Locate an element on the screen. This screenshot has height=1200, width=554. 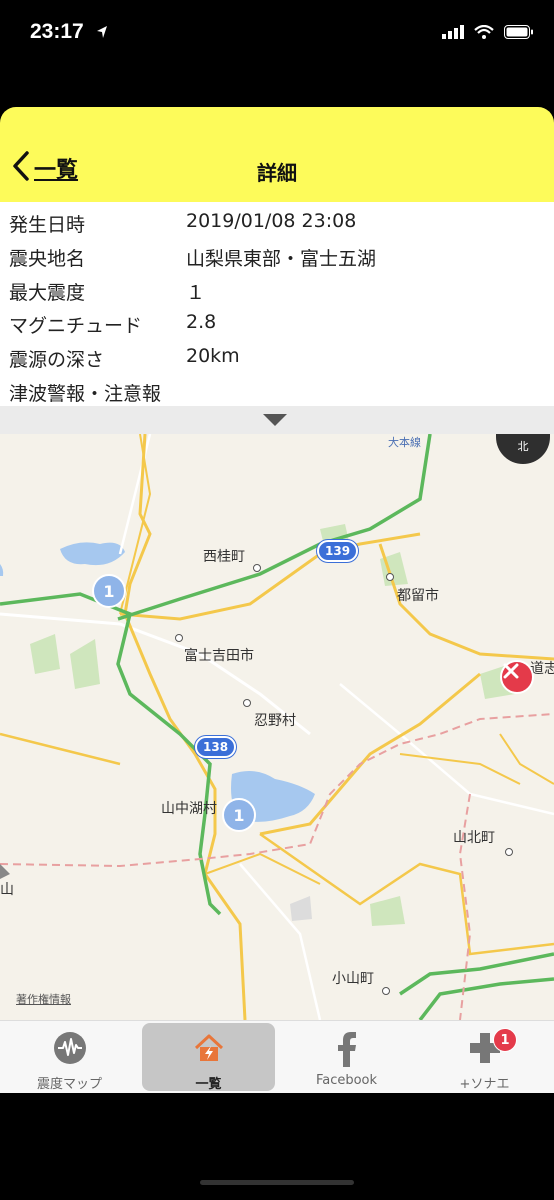
map-credit-link: 著作権情報 is located at coordinates (43, 999).